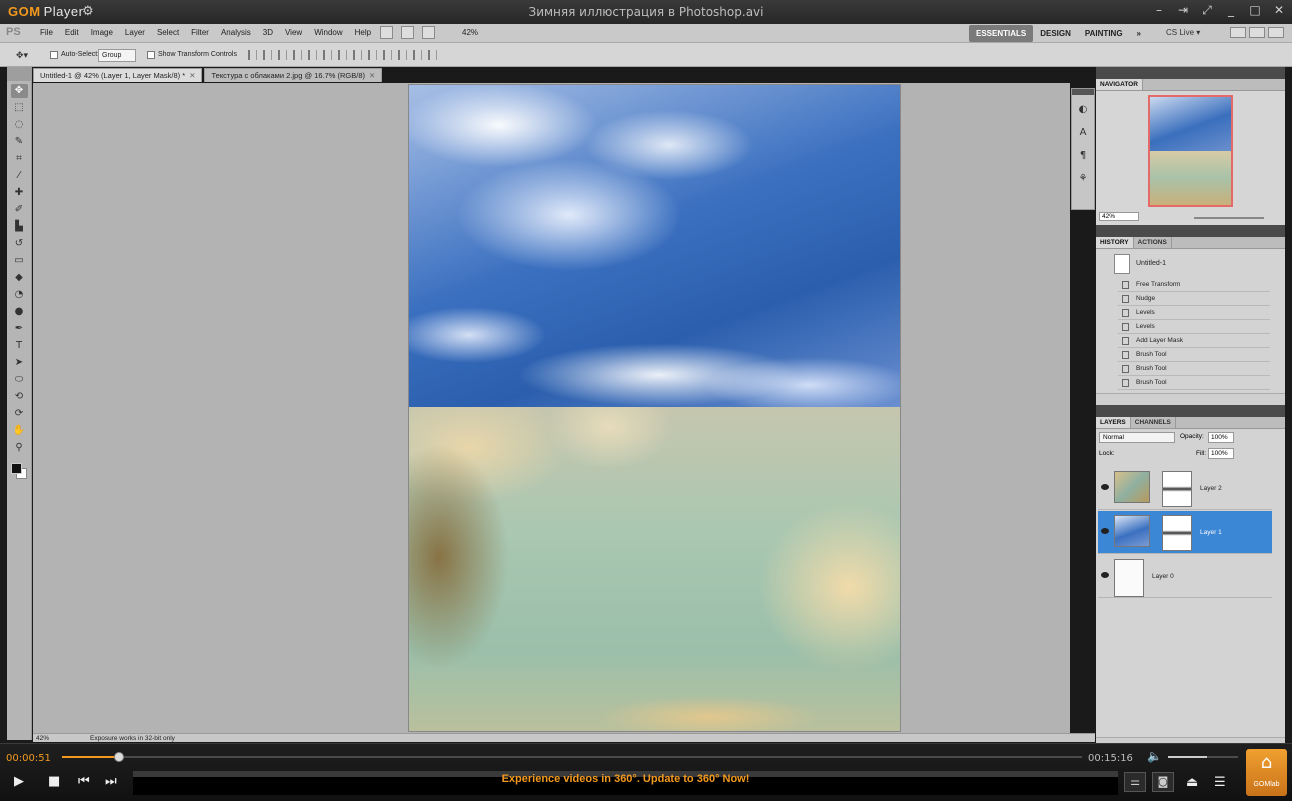 The height and width of the screenshot is (801, 1292). I want to click on tab-navigator: NAVIGATOR, so click(1119, 84).